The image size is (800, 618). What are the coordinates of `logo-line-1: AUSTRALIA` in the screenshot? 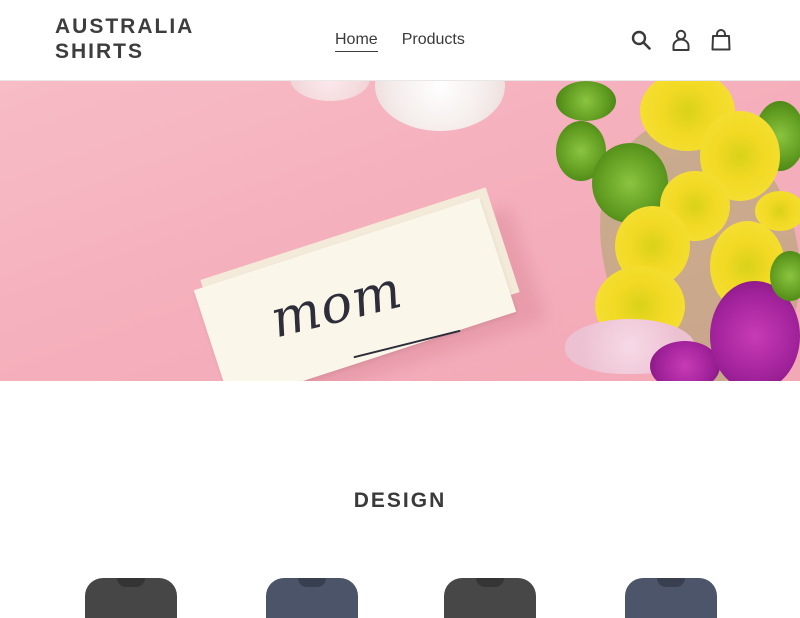 It's located at (125, 26).